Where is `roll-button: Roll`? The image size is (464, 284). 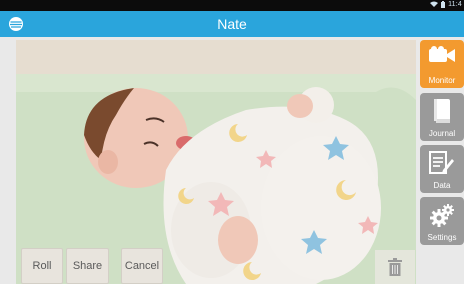
roll-button: Roll is located at coordinates (42, 266).